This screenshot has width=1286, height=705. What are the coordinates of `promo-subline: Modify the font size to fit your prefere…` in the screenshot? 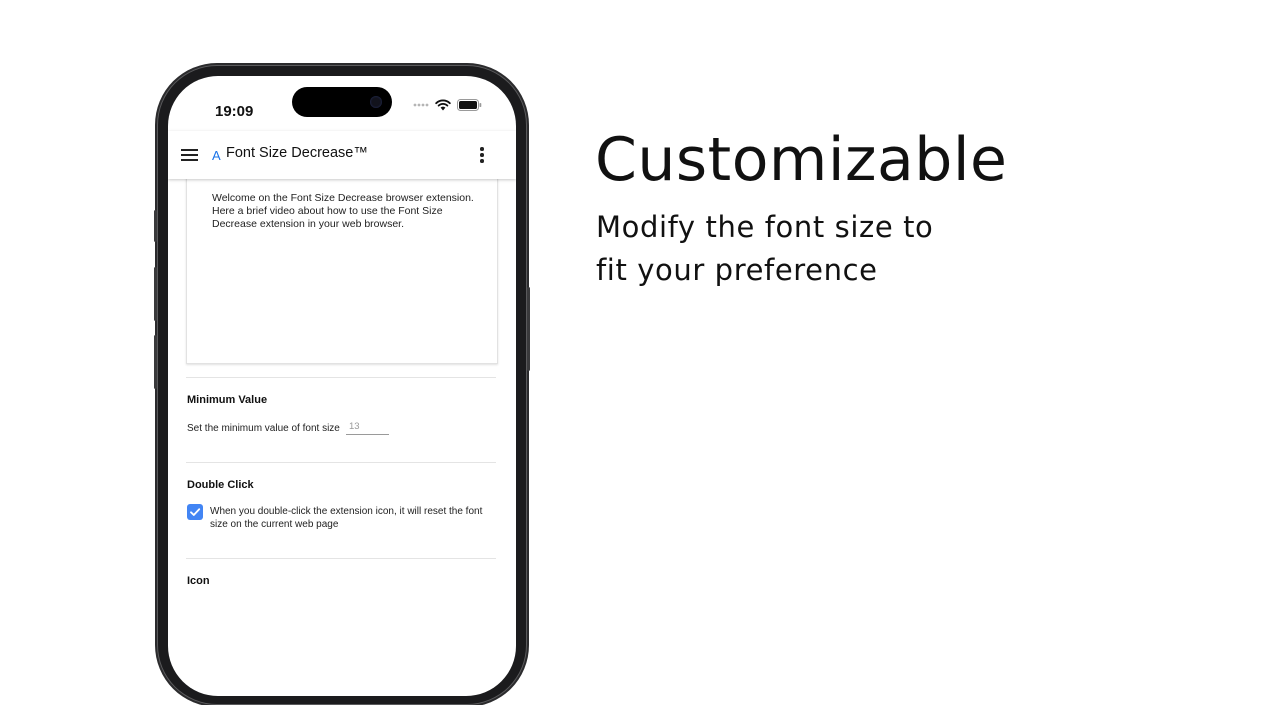 It's located at (764, 249).